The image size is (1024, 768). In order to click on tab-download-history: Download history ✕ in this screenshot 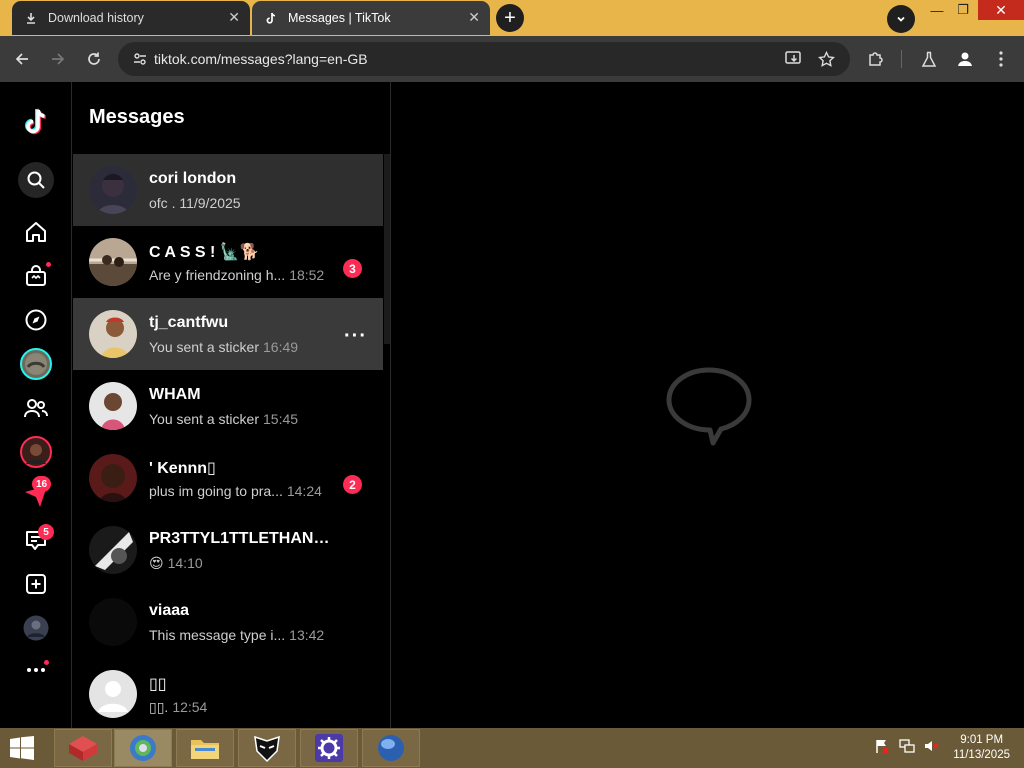, I will do `click(131, 18)`.